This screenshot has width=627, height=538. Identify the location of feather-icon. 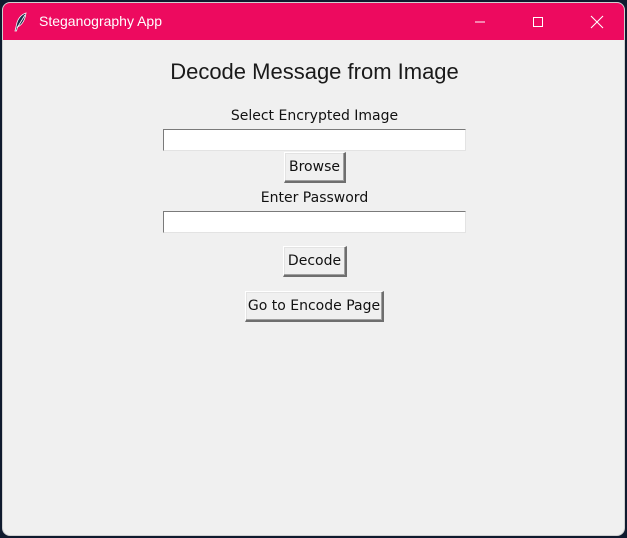
(21, 22).